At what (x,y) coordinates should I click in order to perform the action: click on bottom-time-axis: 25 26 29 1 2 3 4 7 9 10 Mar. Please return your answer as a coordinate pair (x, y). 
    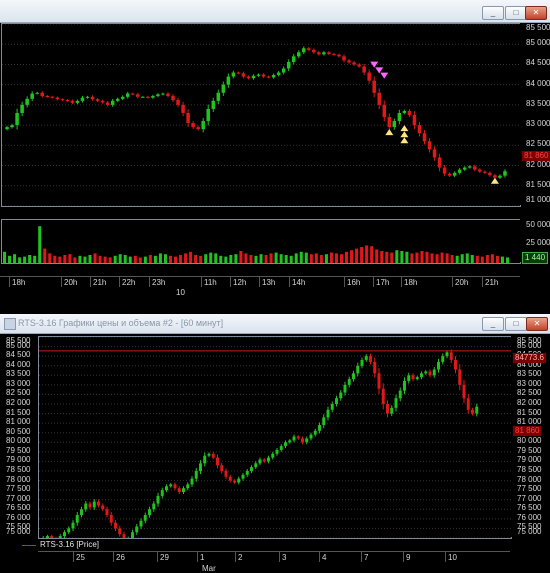
    Looking at the image, I should click on (274, 562).